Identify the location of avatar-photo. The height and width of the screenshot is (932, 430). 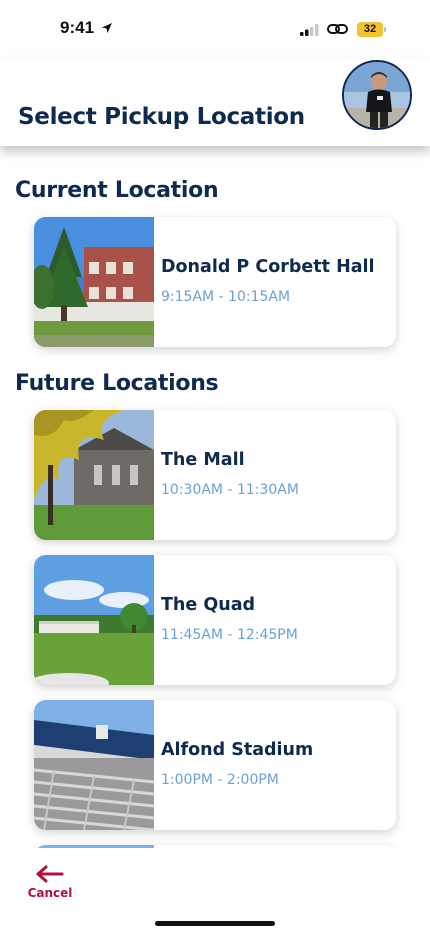
(377, 95).